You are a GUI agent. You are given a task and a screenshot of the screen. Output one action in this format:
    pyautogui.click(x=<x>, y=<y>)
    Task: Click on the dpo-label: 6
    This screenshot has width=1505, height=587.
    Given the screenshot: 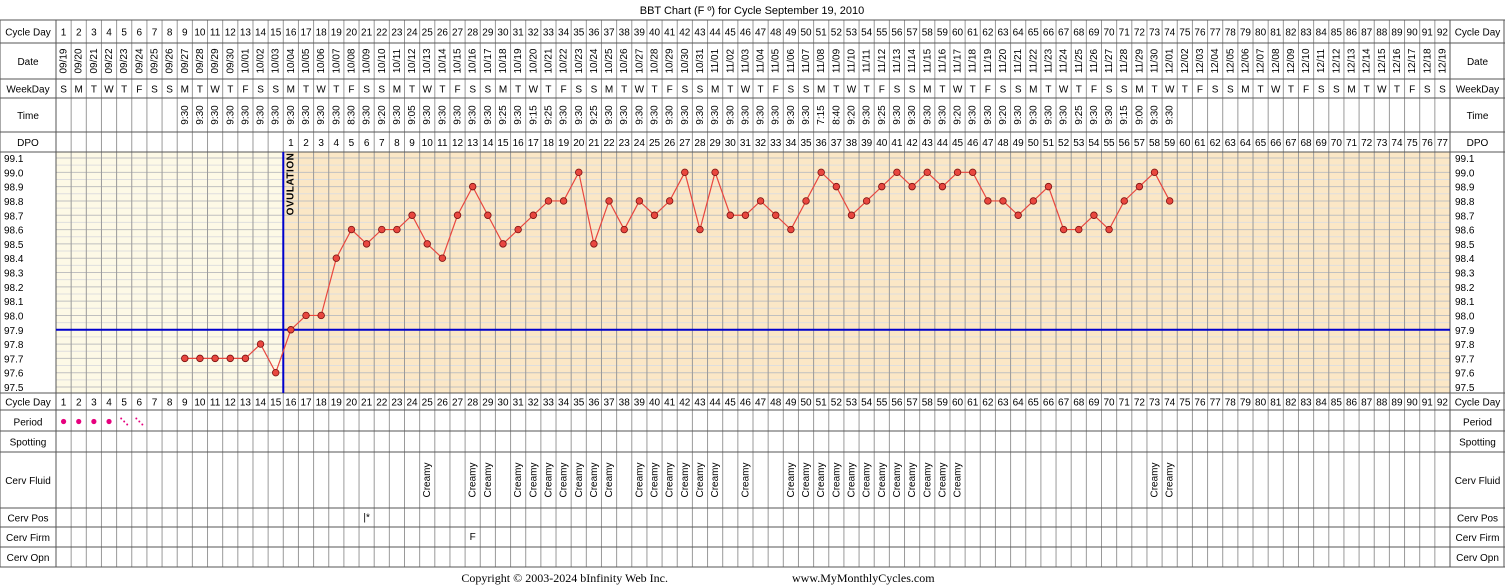 What is the action you would take?
    pyautogui.click(x=367, y=143)
    